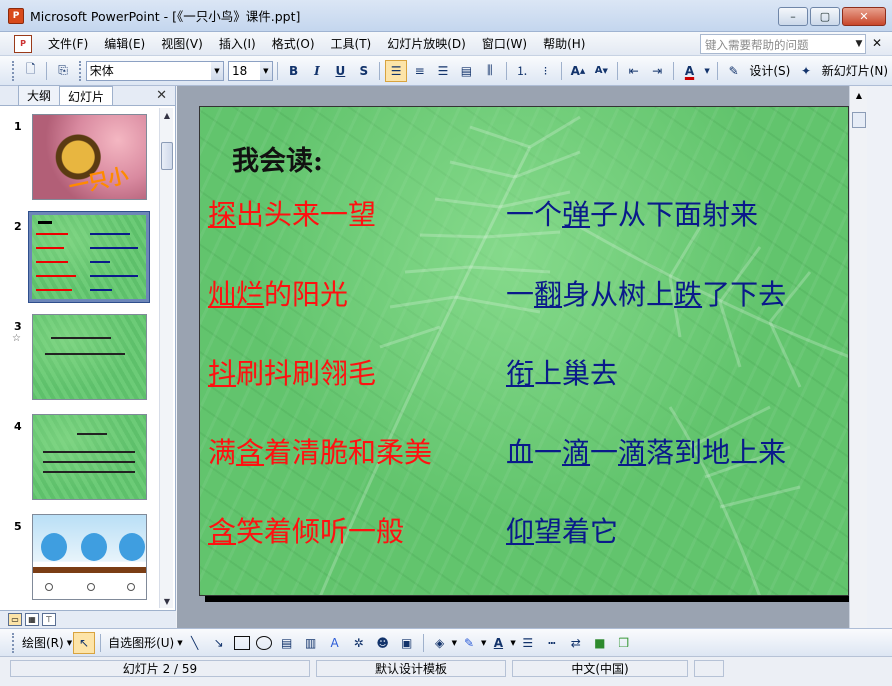 The image size is (892, 686). Describe the element at coordinates (16, 15) in the screenshot. I see `powerpoint-app-icon: P` at that location.